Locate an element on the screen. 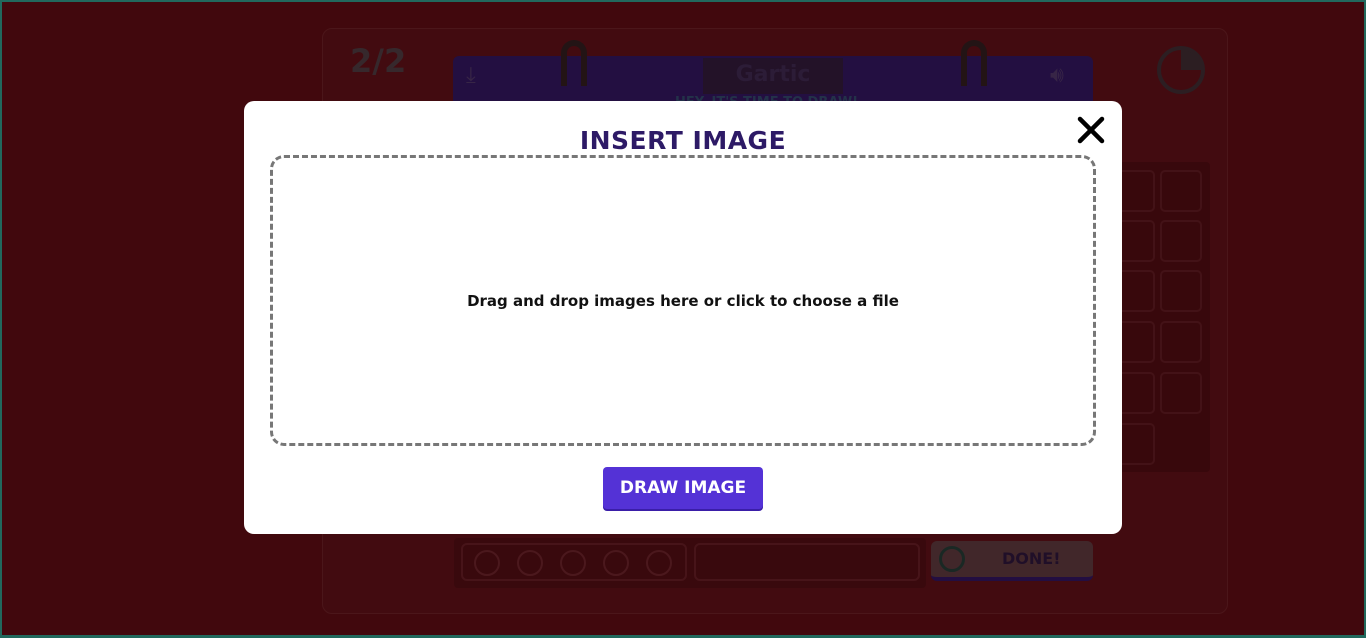  draw-image-button: DRAW IMAGE is located at coordinates (683, 488).